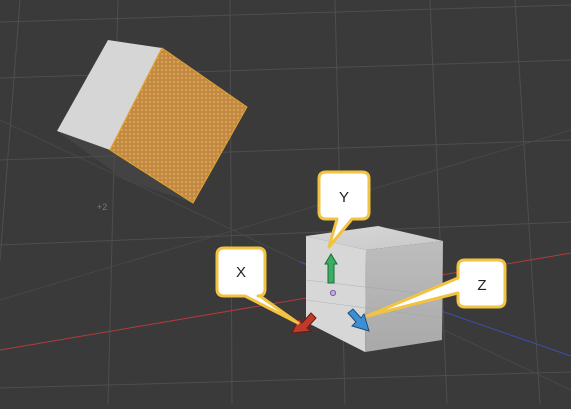 This screenshot has height=409, width=571. What do you see at coordinates (481, 285) in the screenshot?
I see `callout-z-label: Z` at bounding box center [481, 285].